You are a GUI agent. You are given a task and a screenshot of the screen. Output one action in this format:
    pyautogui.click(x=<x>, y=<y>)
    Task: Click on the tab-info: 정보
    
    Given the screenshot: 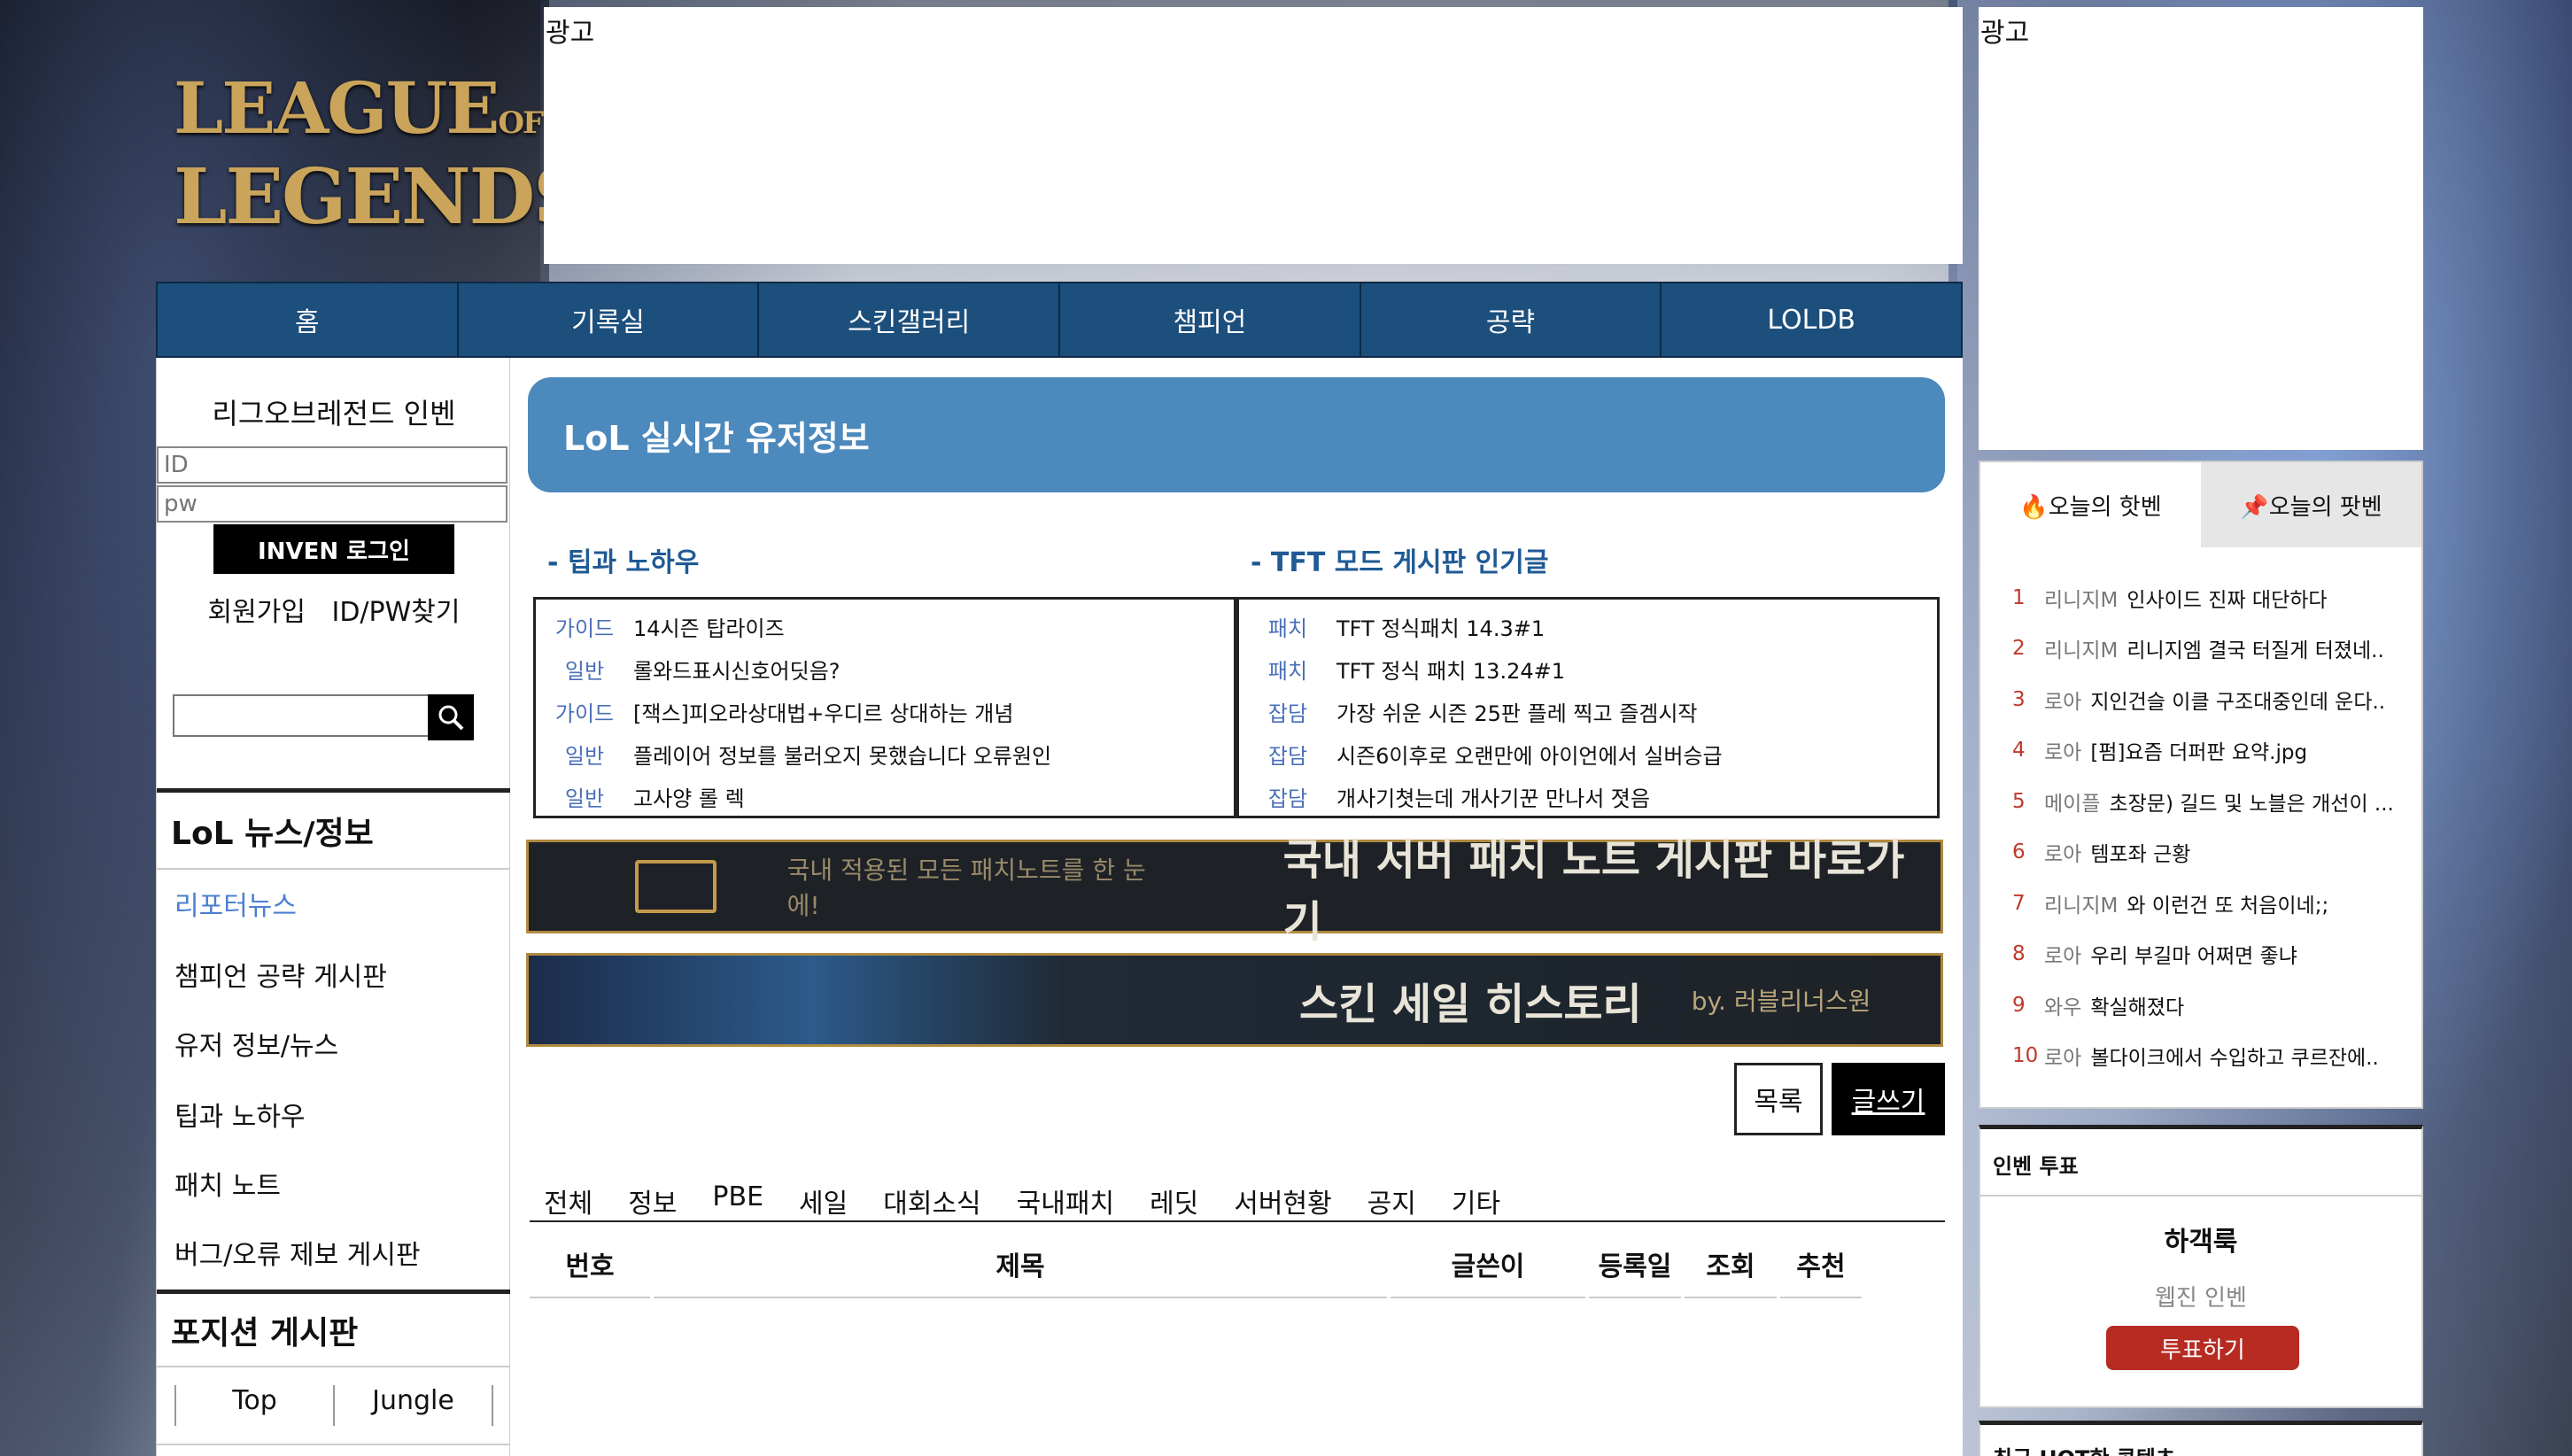 What is the action you would take?
    pyautogui.click(x=652, y=1201)
    